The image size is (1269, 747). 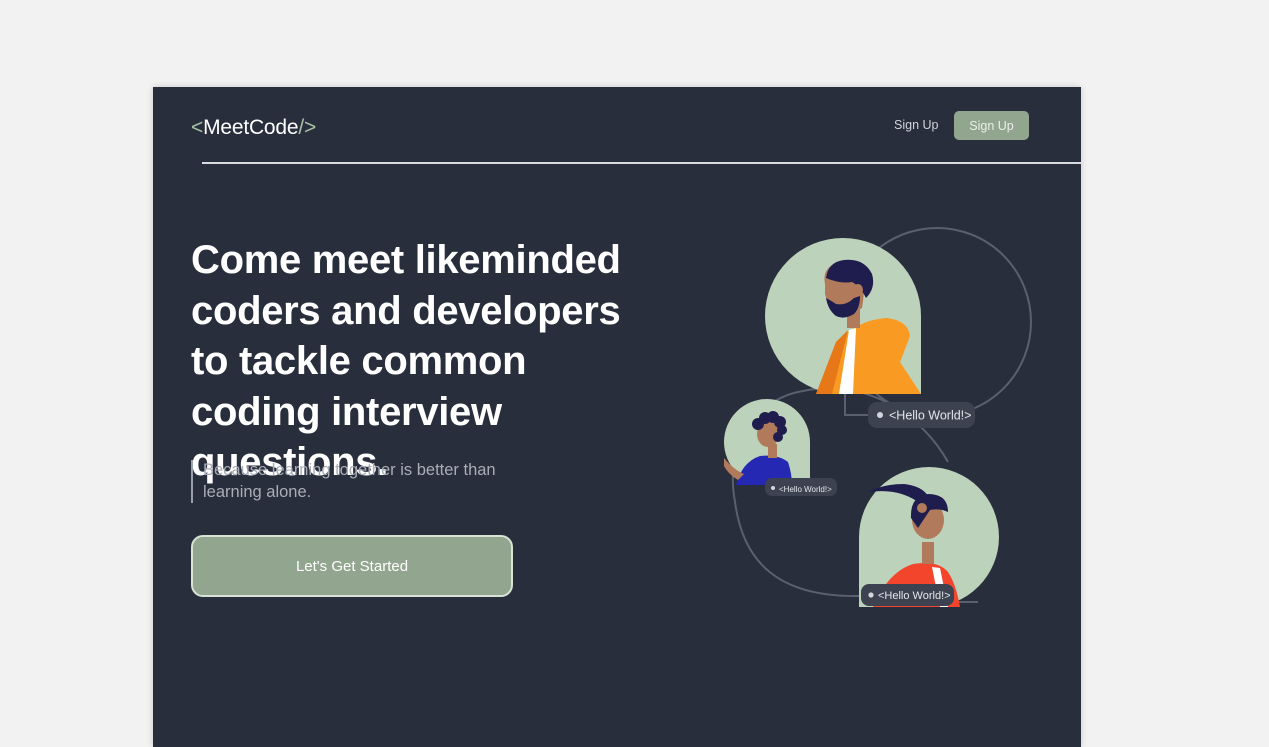 I want to click on chat-bubble-3: <Hello World!>, so click(x=907, y=595).